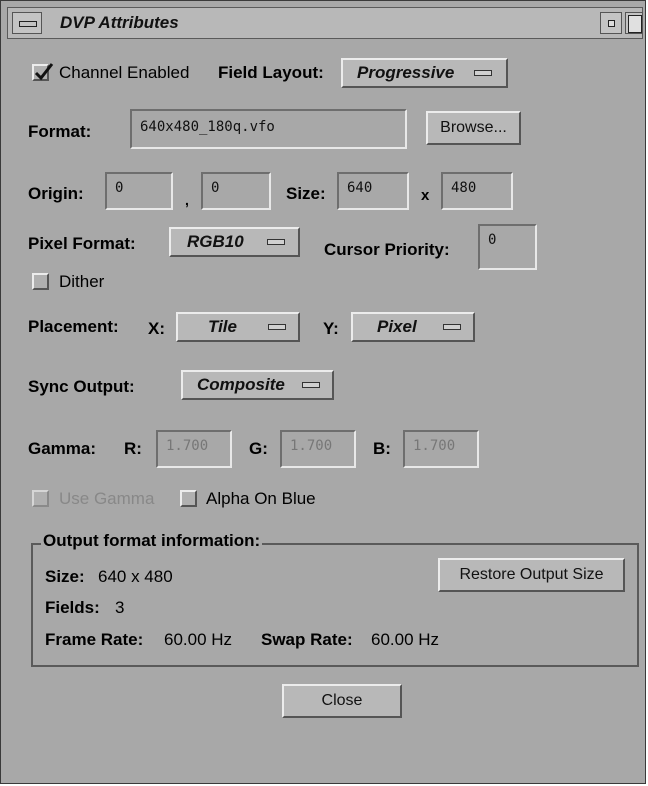 This screenshot has width=648, height=786. I want to click on dither-checkbox, so click(40, 281).